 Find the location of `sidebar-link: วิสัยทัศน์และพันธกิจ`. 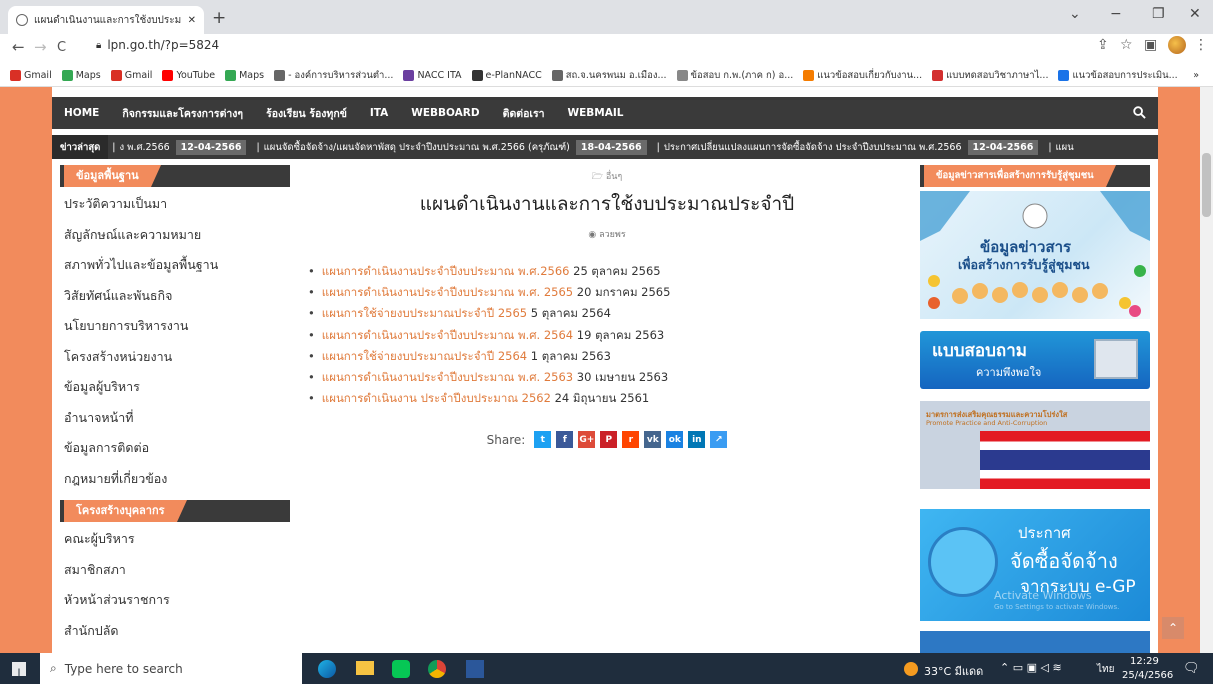

sidebar-link: วิสัยทัศน์และพันธกิจ is located at coordinates (175, 296).